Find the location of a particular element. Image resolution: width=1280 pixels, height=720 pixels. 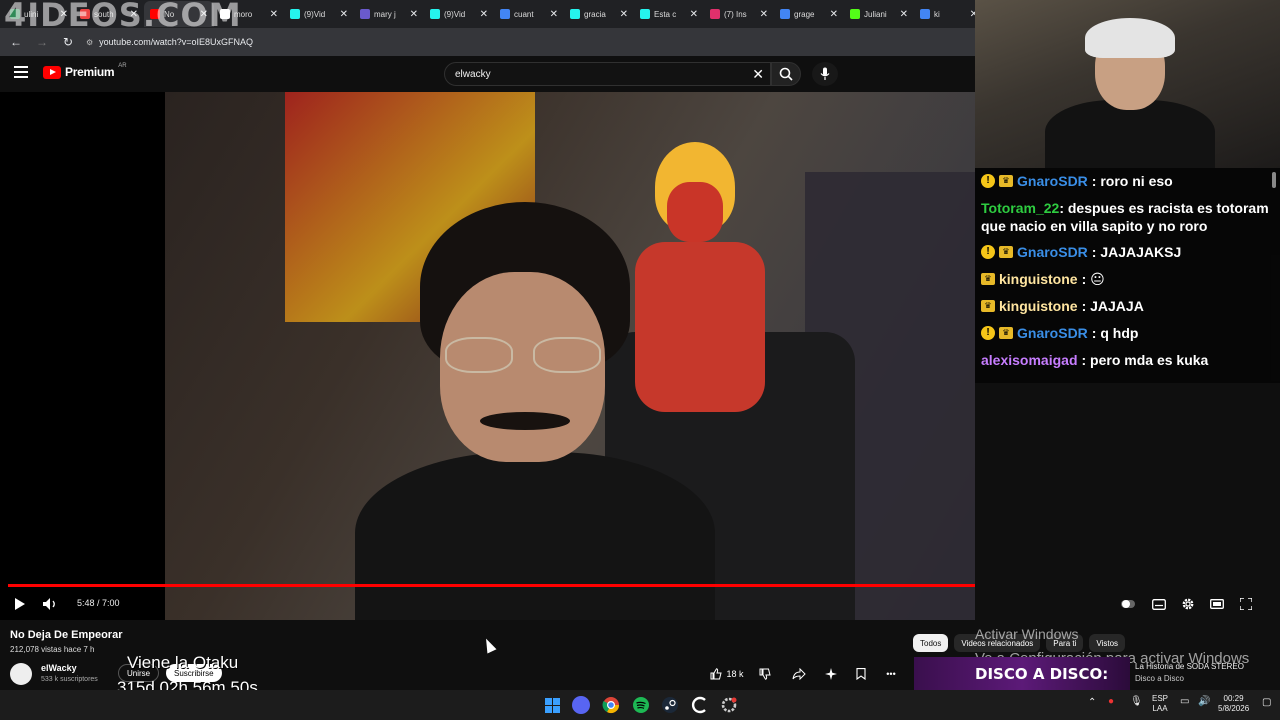

video-actions: 18 k ••• is located at coordinates (806, 674).